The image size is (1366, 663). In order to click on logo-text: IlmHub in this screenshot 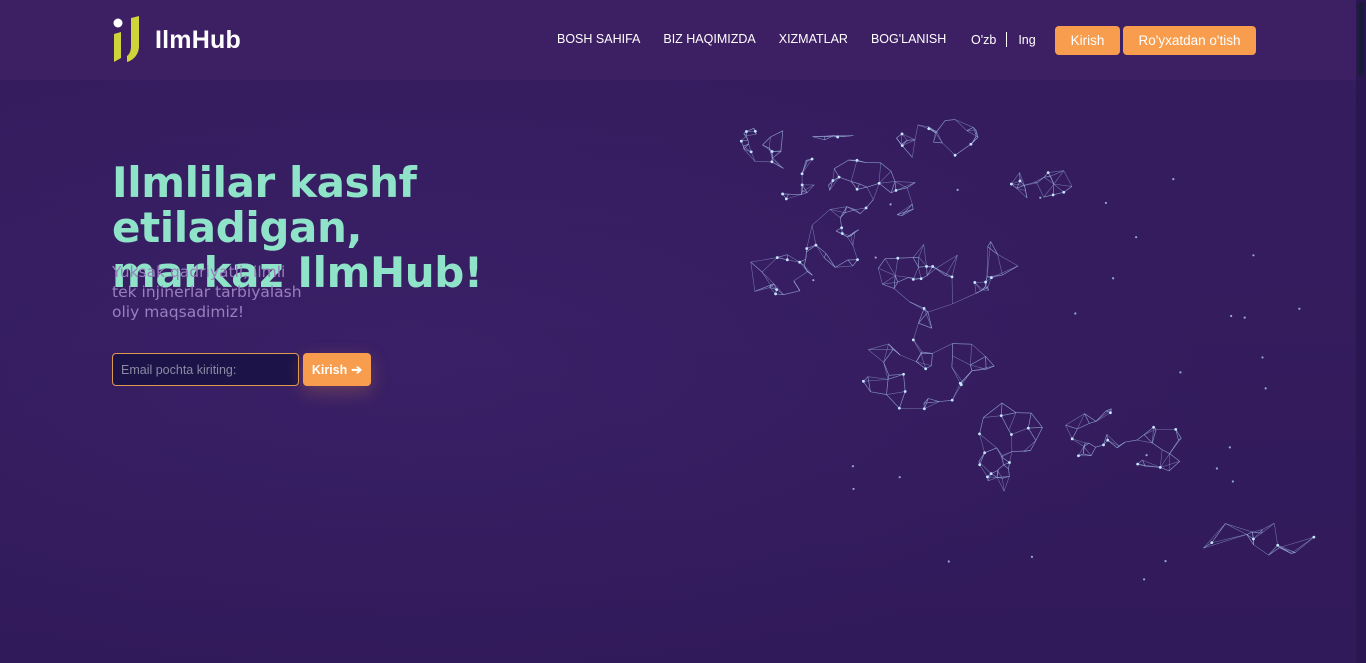, I will do `click(198, 39)`.